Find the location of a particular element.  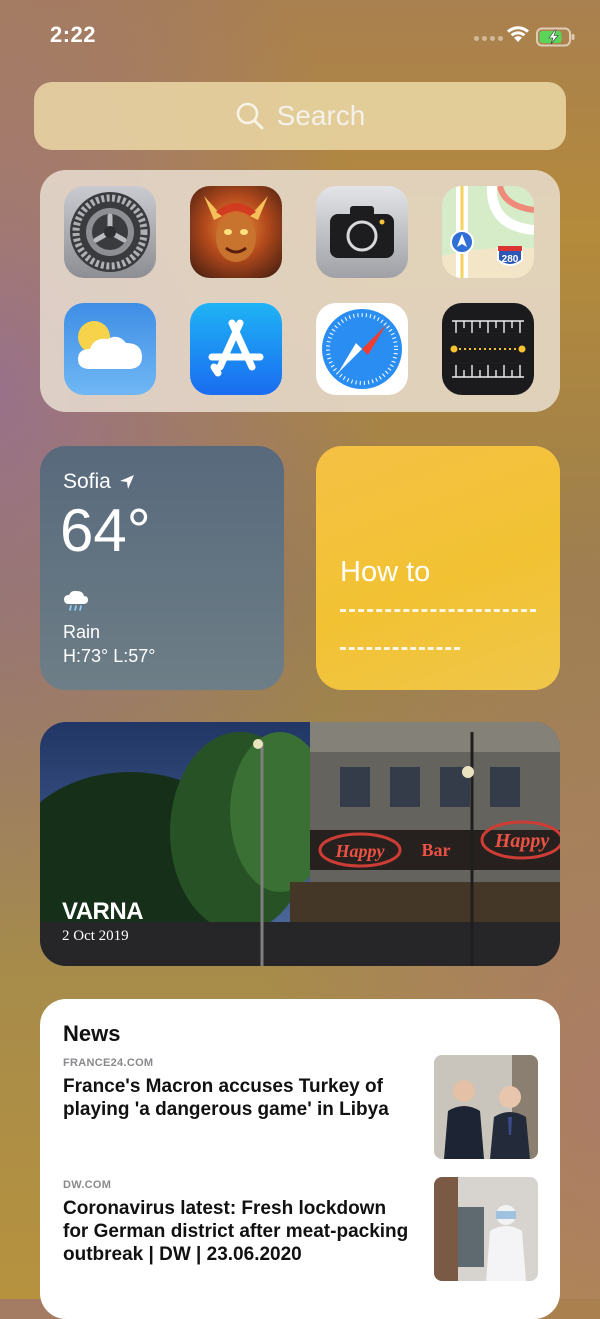

measure-app-icon is located at coordinates (488, 349).